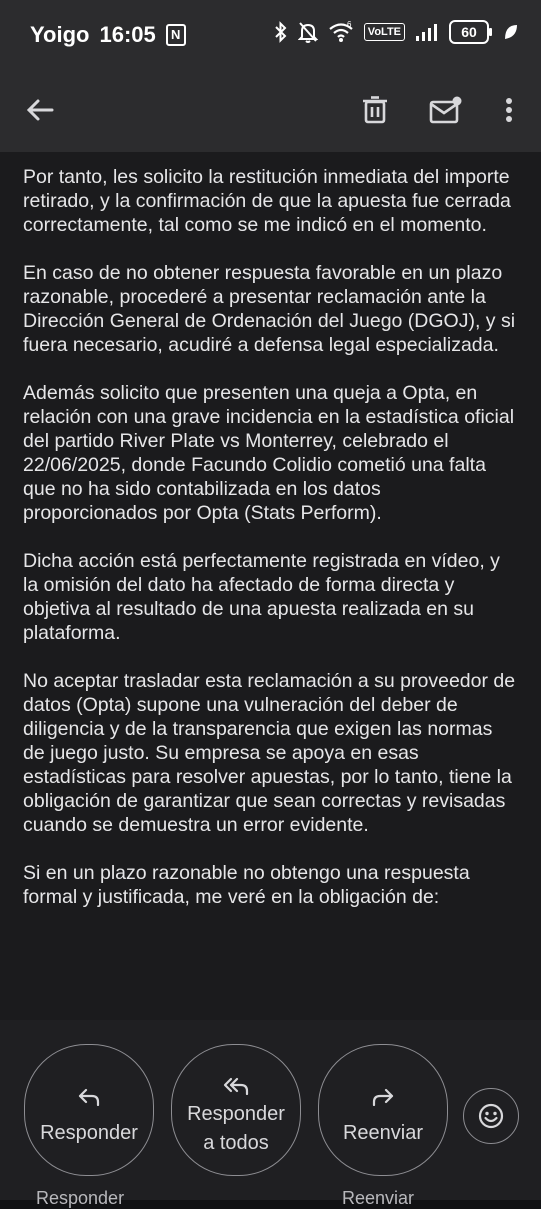  Describe the element at coordinates (270, 110) in the screenshot. I see `top-app-bar` at that location.